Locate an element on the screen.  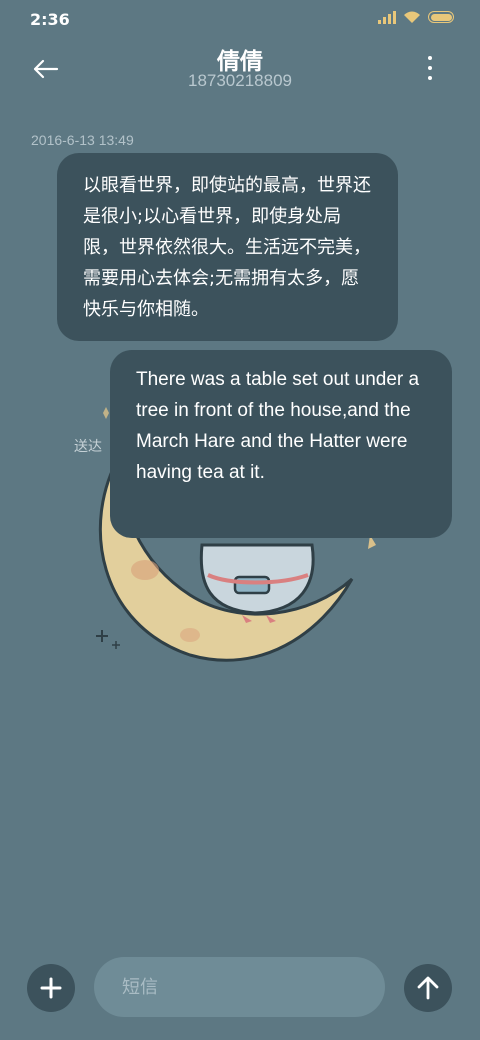
wifi-icon is located at coordinates (412, 17).